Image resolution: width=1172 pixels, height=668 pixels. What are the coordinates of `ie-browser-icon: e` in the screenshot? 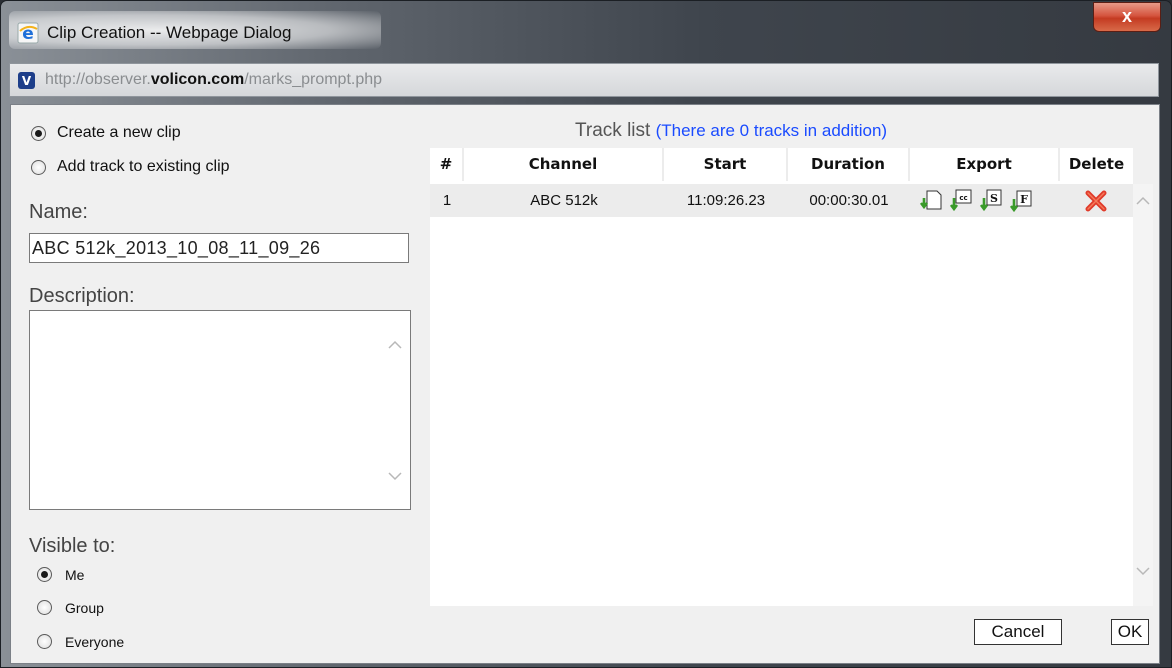 It's located at (28, 33).